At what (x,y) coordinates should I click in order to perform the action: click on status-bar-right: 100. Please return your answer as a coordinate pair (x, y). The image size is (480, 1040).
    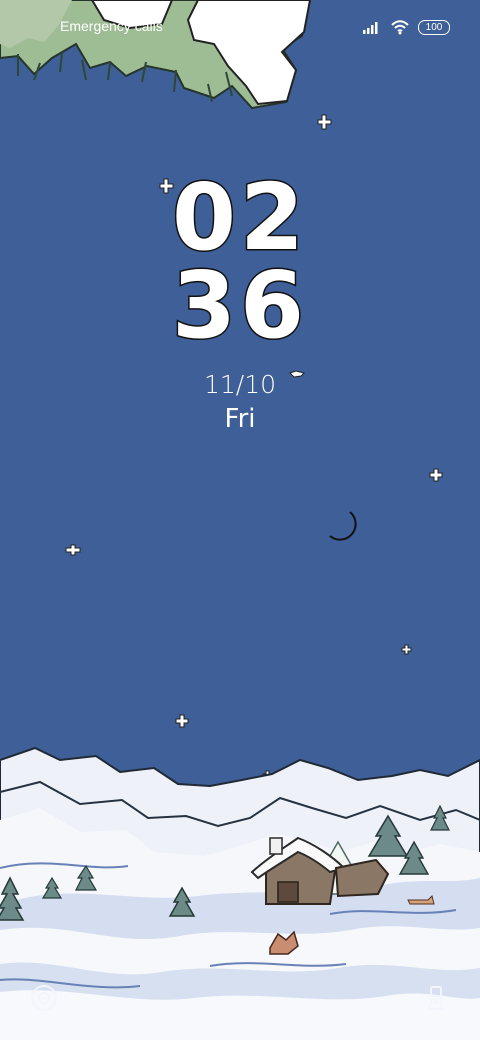
    Looking at the image, I should click on (406, 27).